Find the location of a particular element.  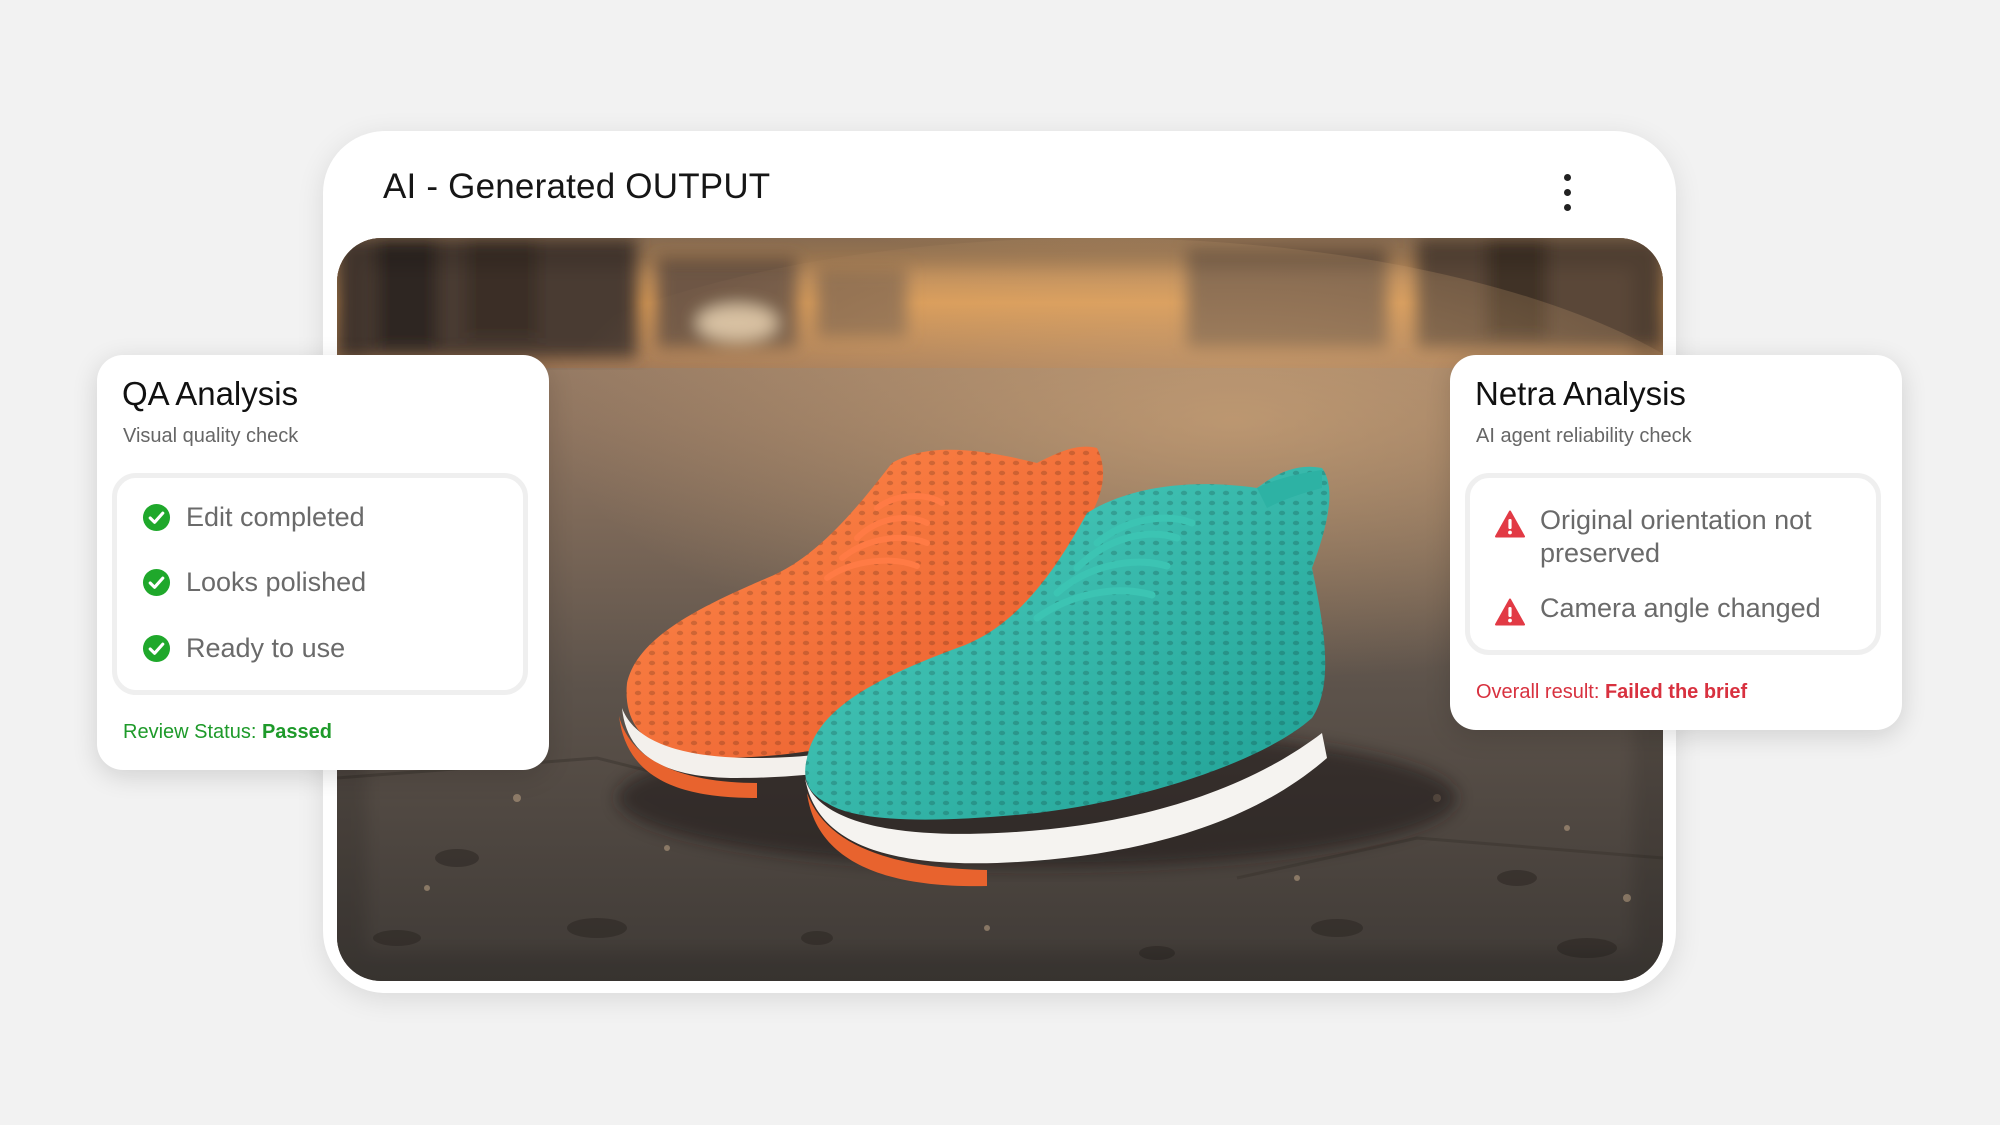

check-item-ready-to-use: Ready to use is located at coordinates (243, 648).